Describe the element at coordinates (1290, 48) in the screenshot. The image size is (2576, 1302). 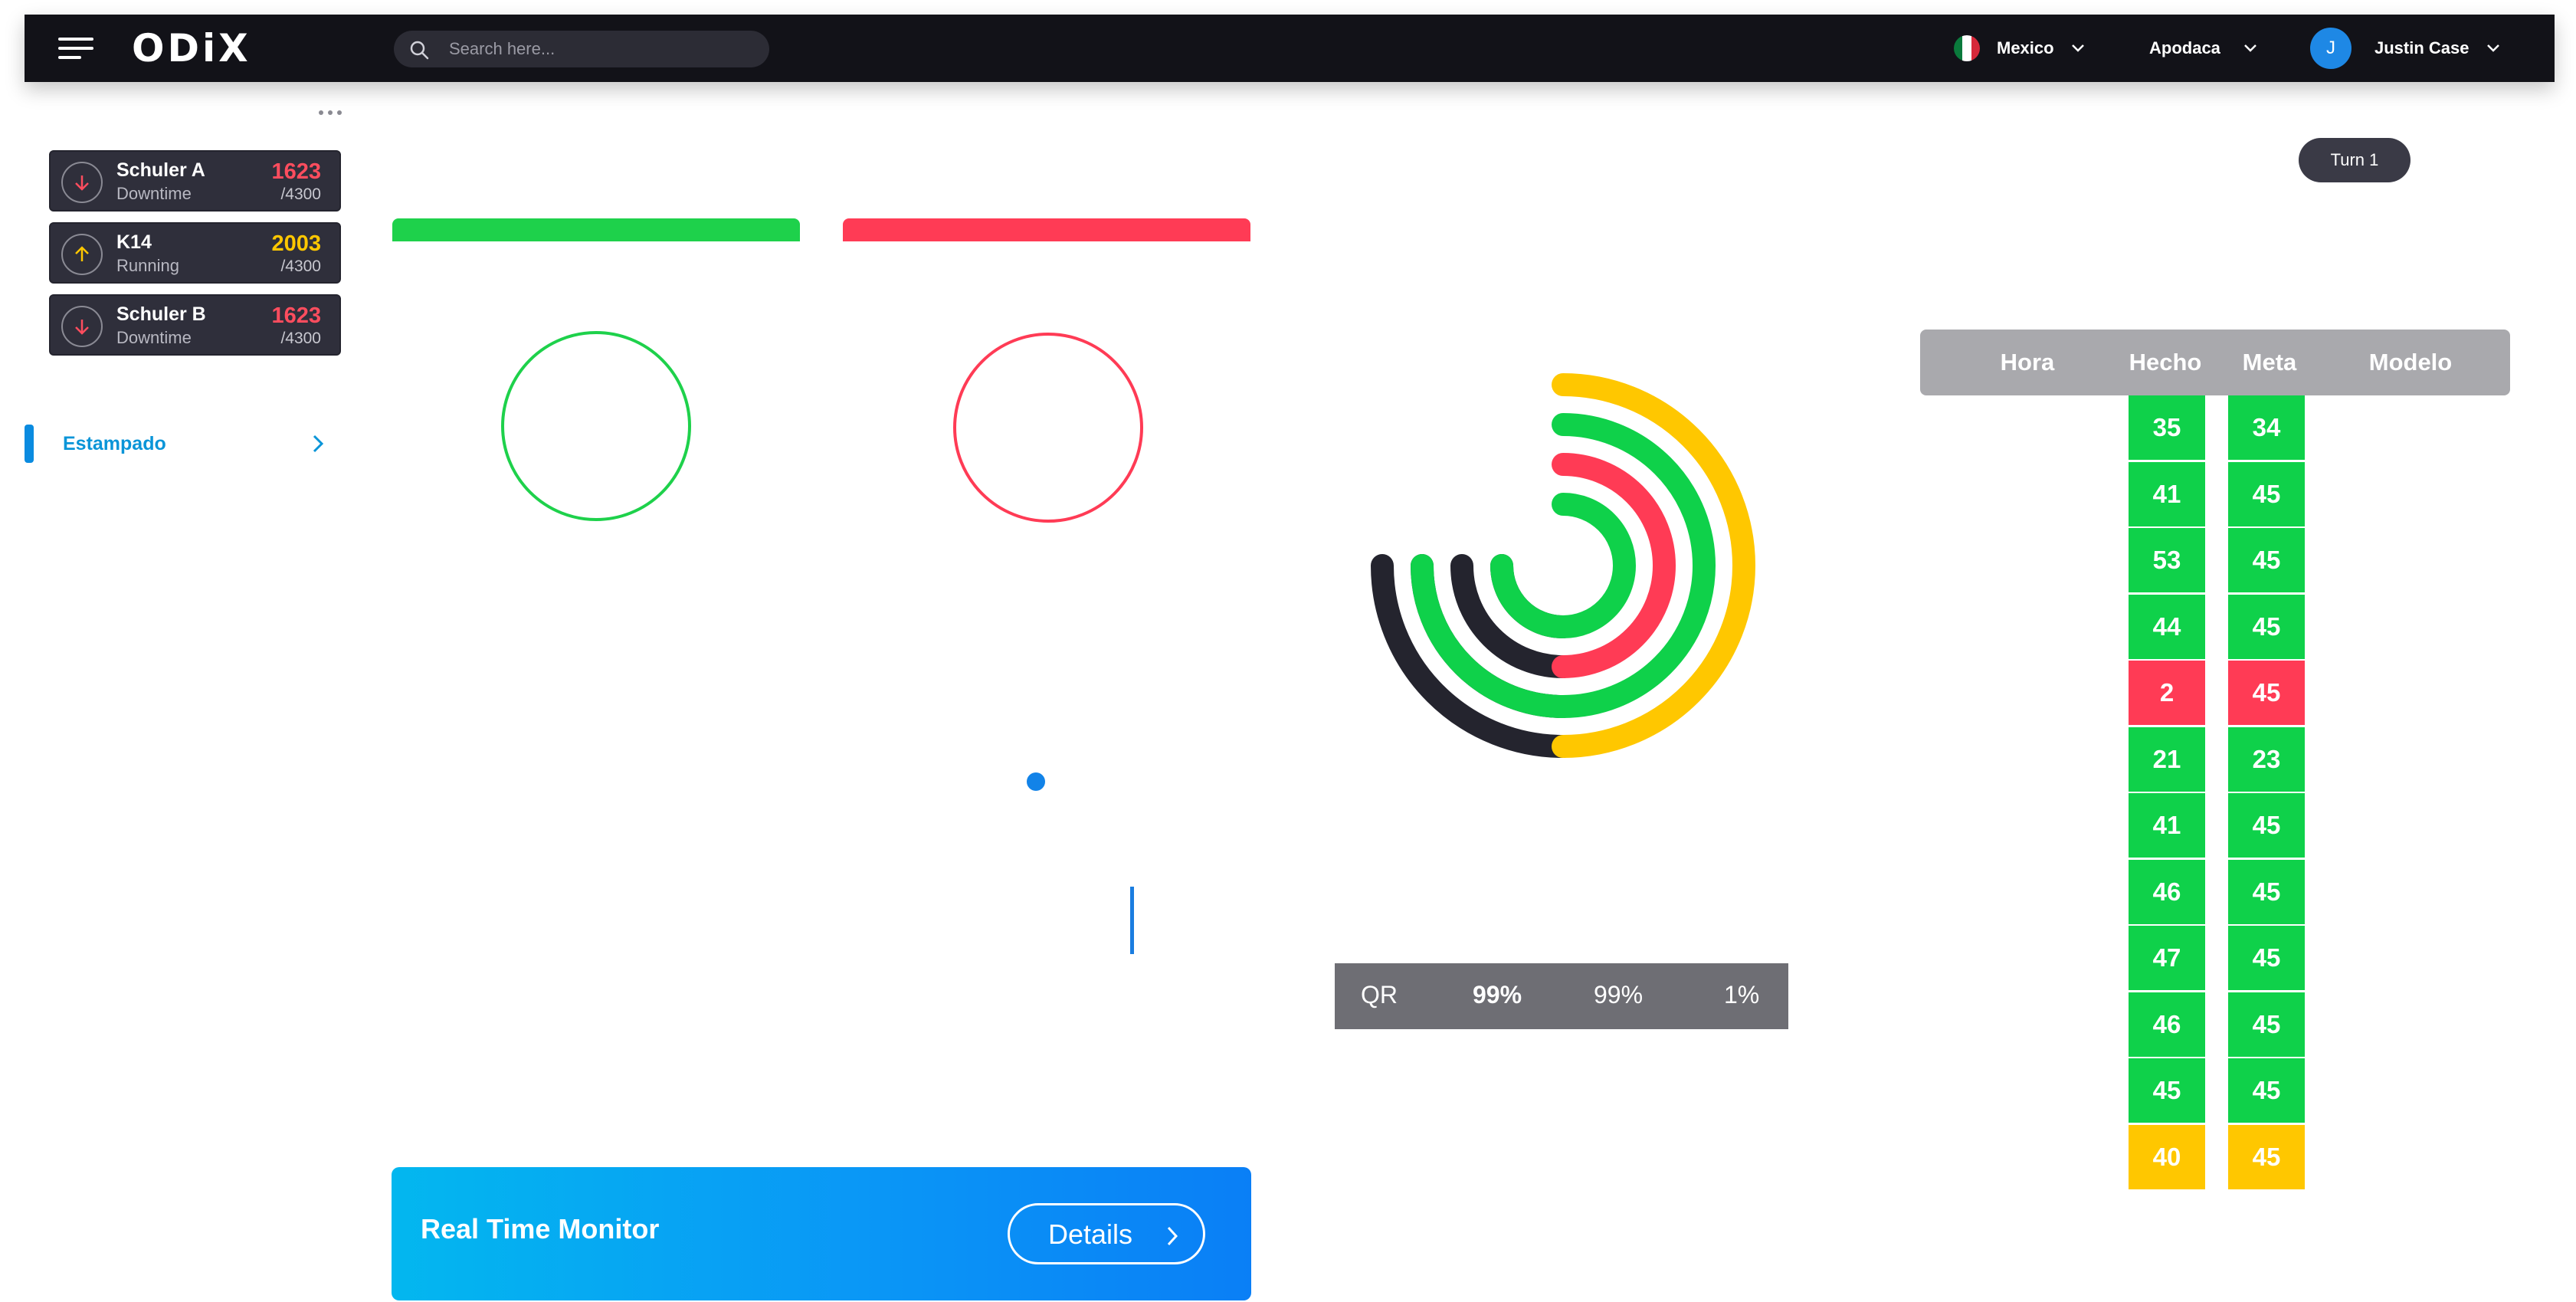
I see `top-bar: ODiX Mexico Apodaca J Justin Case` at that location.